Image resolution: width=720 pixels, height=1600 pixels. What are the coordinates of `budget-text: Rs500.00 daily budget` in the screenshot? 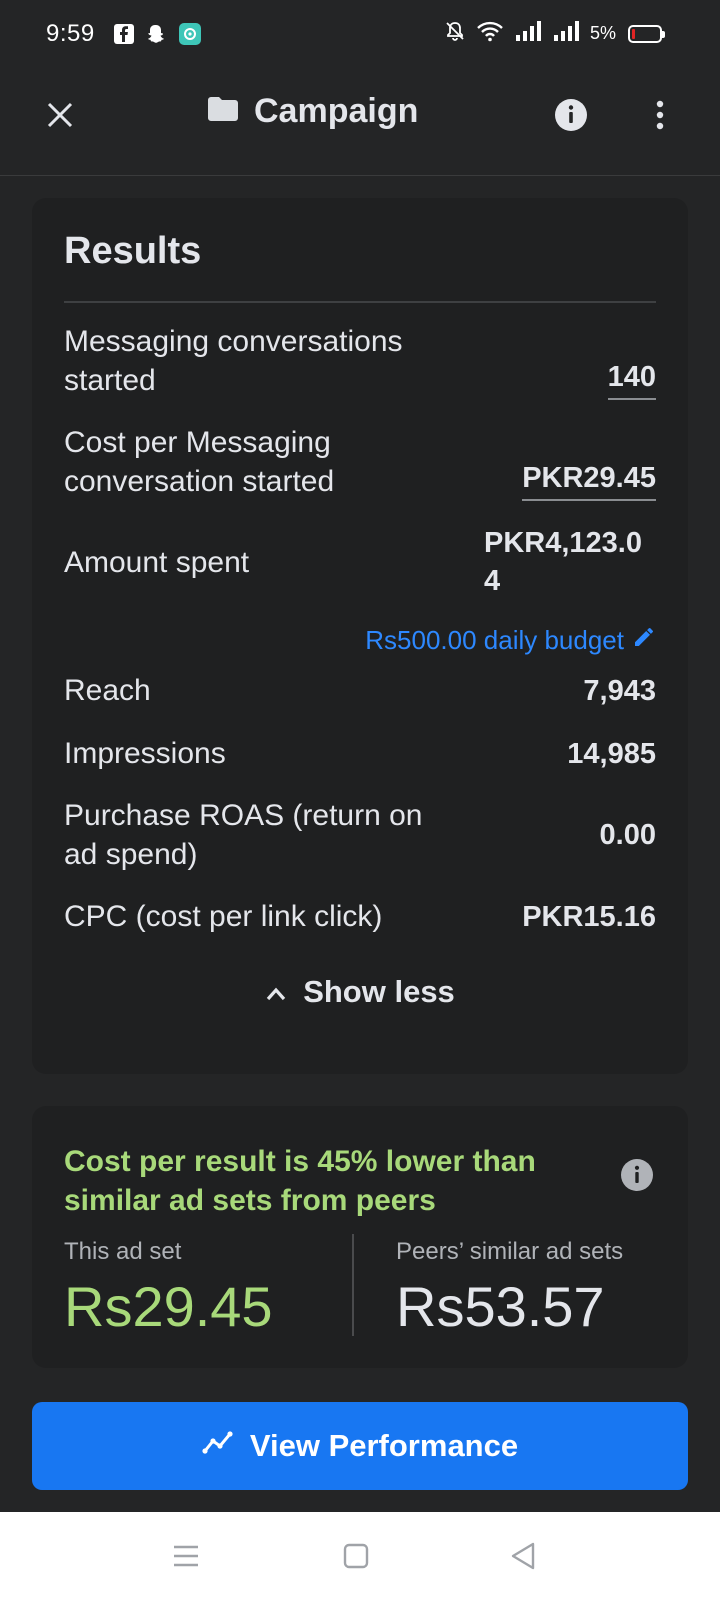 It's located at (494, 640).